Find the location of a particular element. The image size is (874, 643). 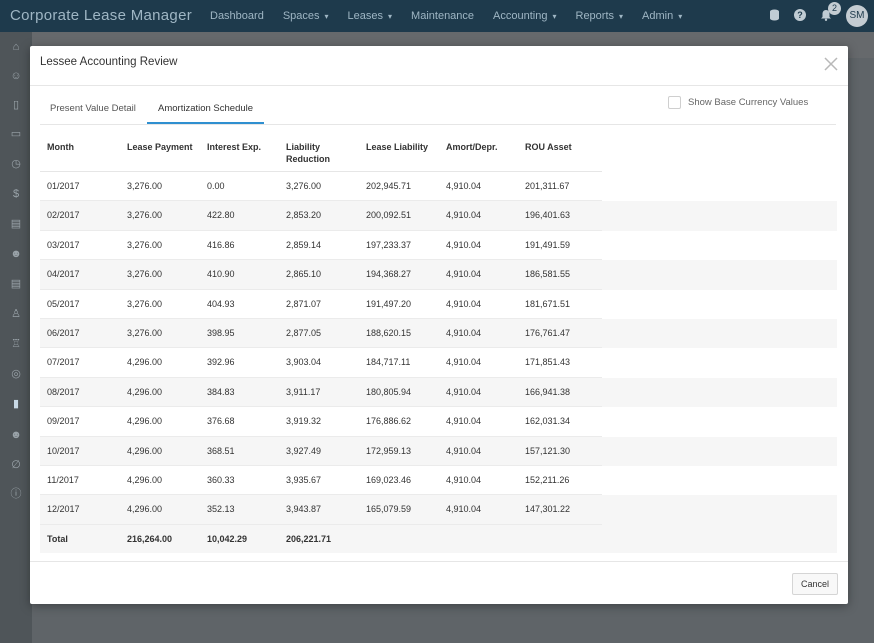

nav-item-maintenance: Maintenance is located at coordinates (442, 16).